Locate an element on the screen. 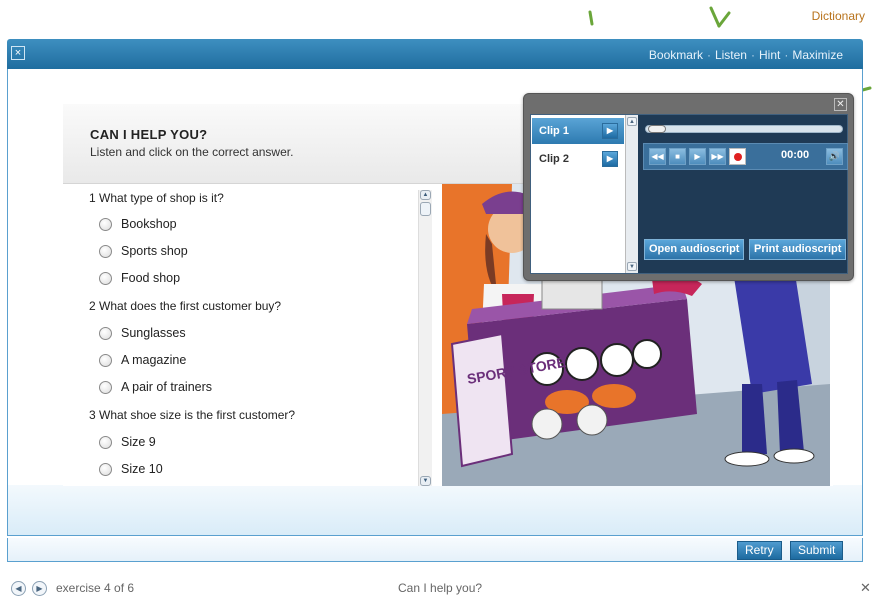 The image size is (877, 597). submit-button: Submit is located at coordinates (817, 550).